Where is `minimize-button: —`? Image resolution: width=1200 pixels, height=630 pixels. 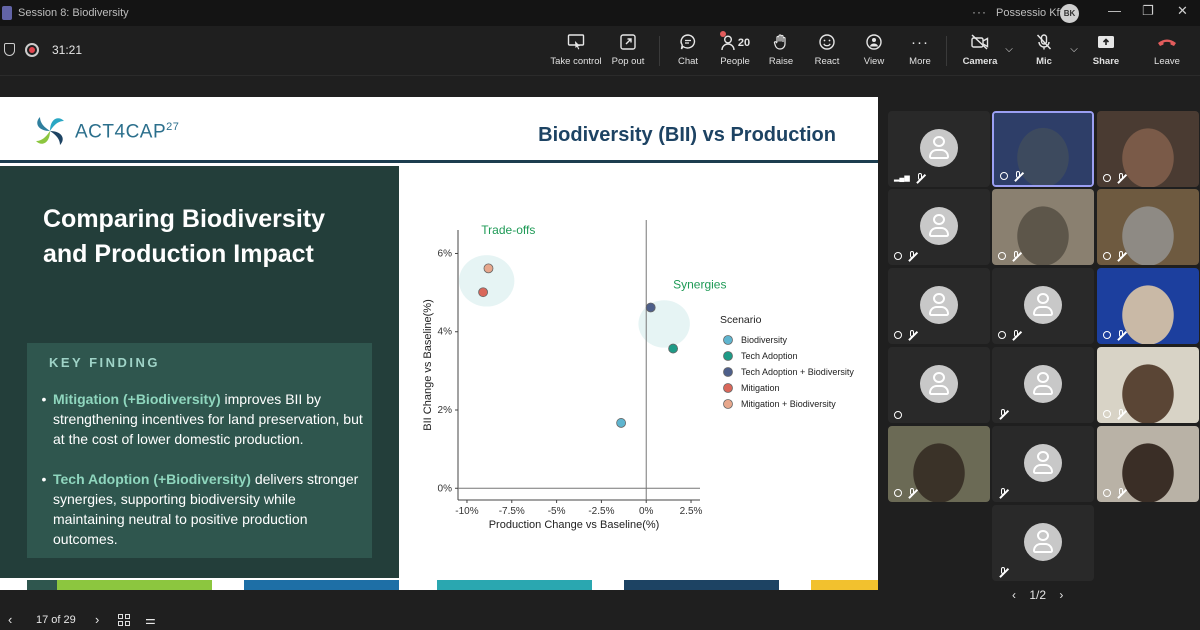 minimize-button: — is located at coordinates (1114, 10).